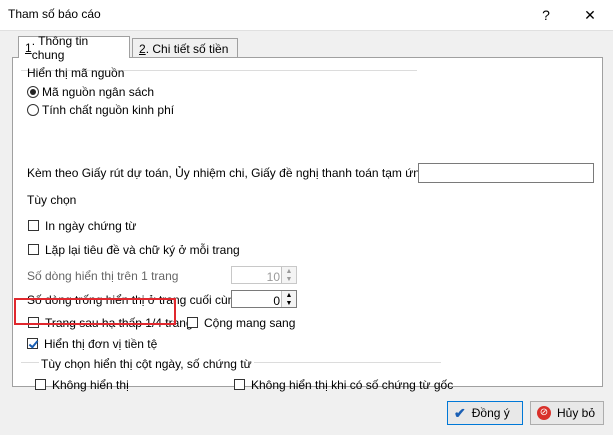 The height and width of the screenshot is (435, 613). What do you see at coordinates (33, 92) in the screenshot?
I see `radio-budget-source` at bounding box center [33, 92].